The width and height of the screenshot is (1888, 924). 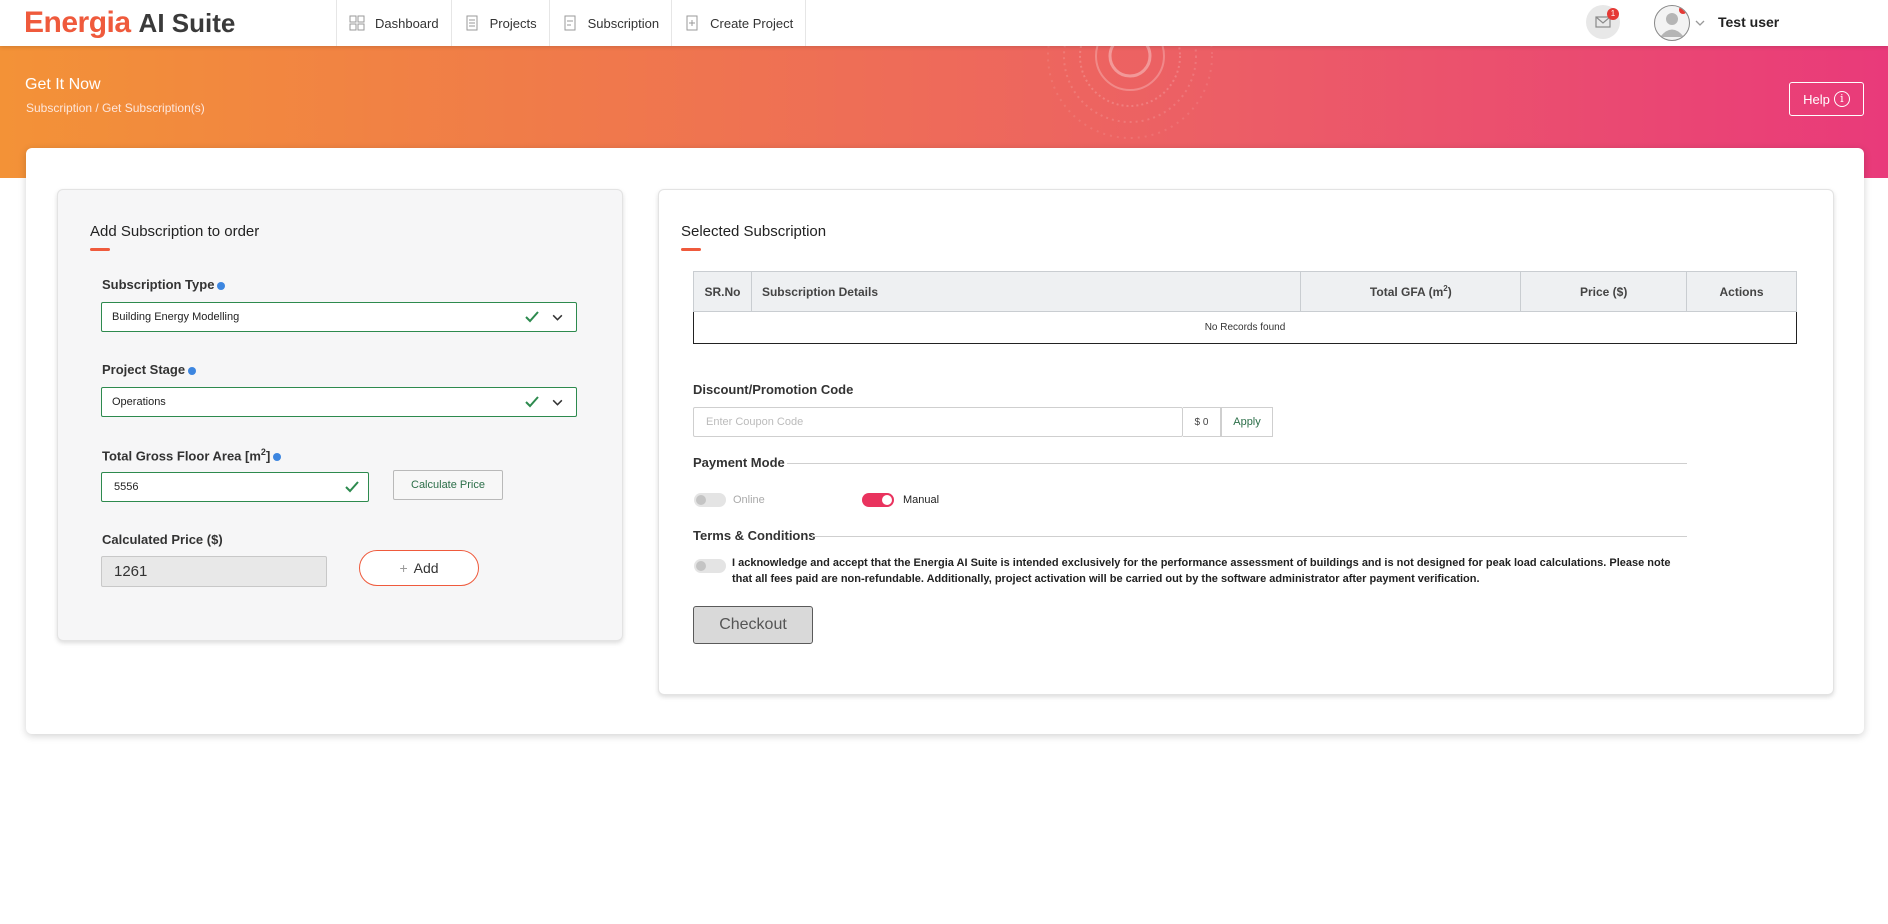 I want to click on app-logo: Energia AI Suite, so click(x=129, y=23).